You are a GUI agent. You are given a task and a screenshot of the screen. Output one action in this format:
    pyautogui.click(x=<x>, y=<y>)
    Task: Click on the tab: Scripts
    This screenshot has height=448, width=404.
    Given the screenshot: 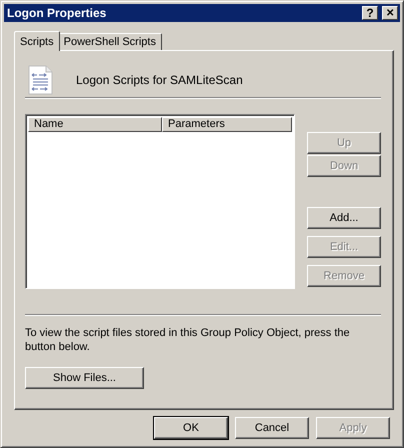 What is the action you would take?
    pyautogui.click(x=37, y=41)
    